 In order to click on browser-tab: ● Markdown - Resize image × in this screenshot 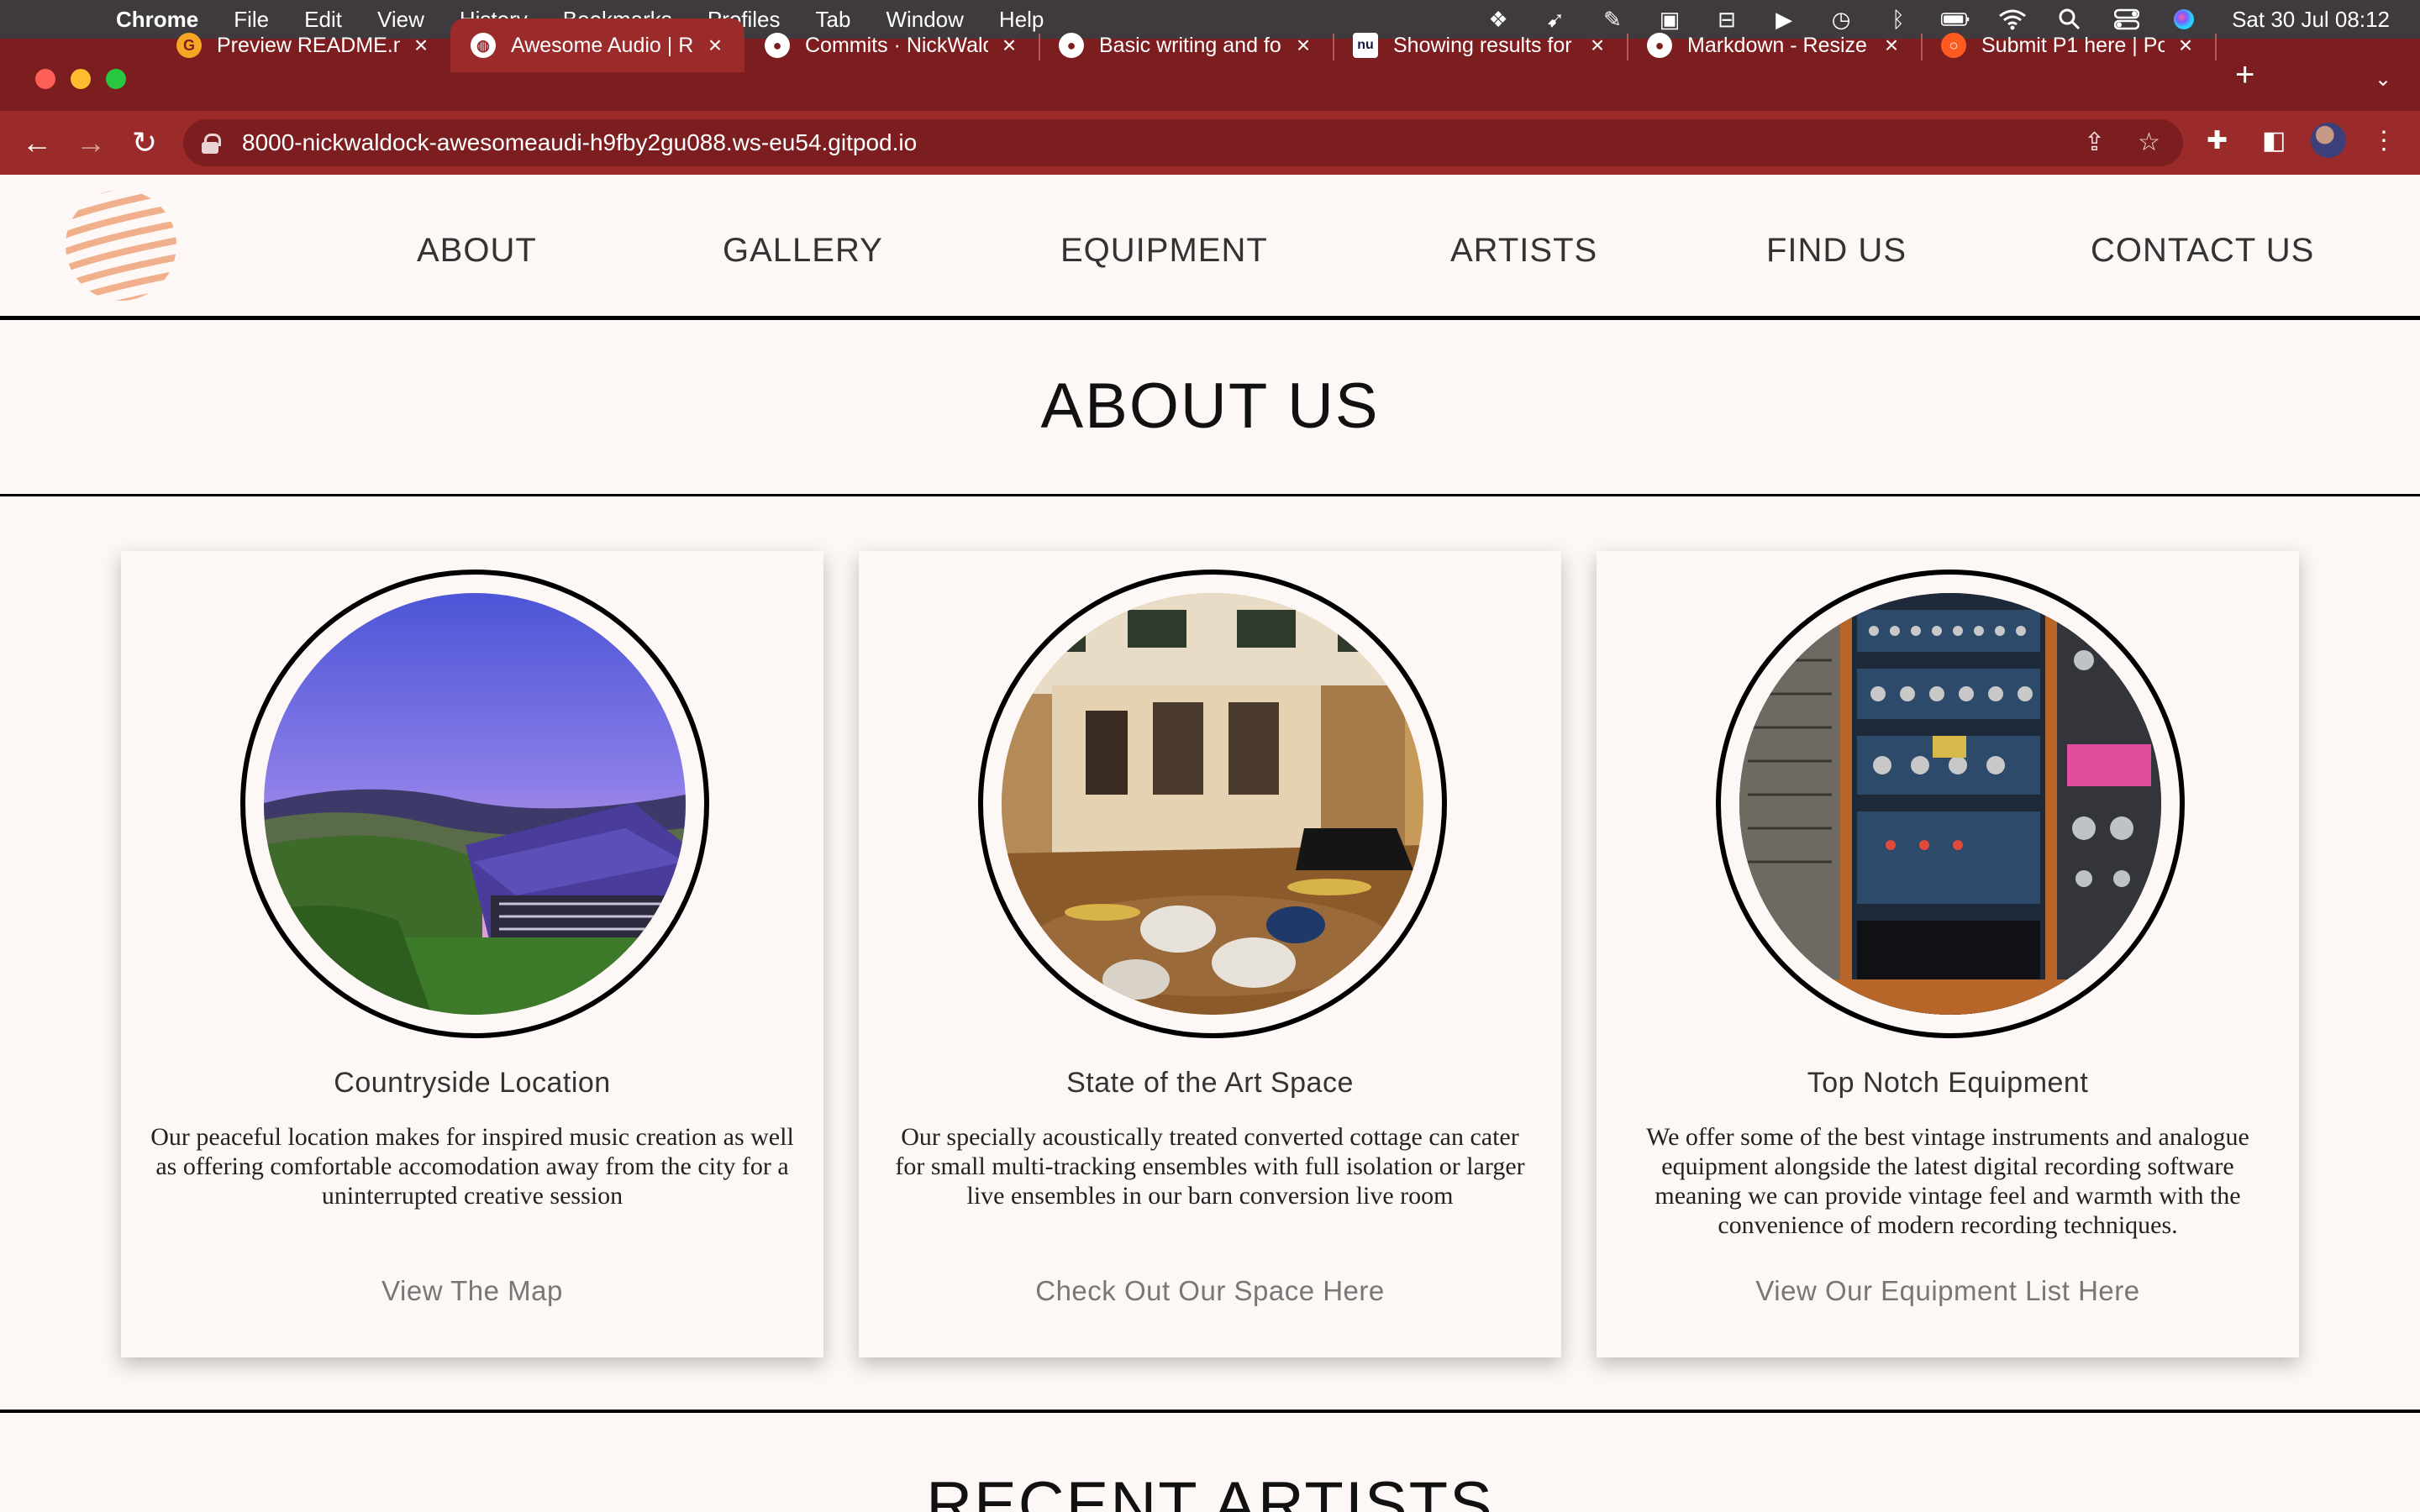, I will do `click(1774, 45)`.